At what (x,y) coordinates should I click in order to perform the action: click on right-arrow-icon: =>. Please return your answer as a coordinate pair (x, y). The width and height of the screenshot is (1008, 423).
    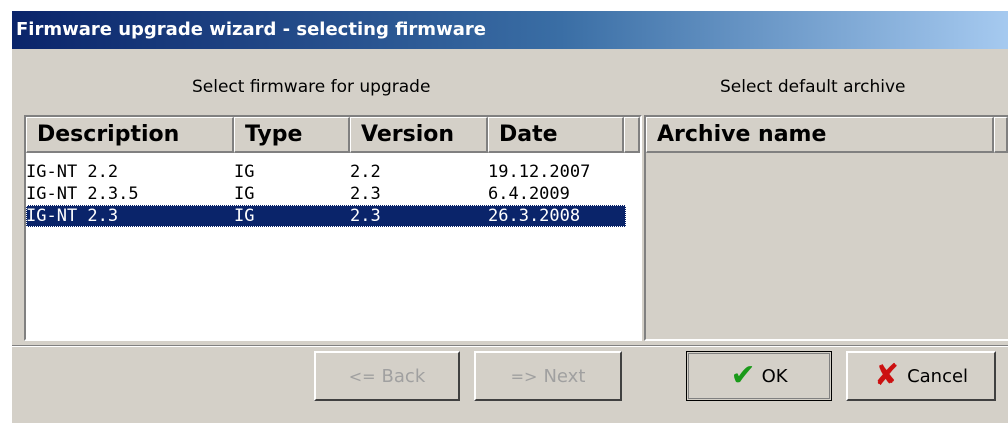
    Looking at the image, I should click on (524, 376).